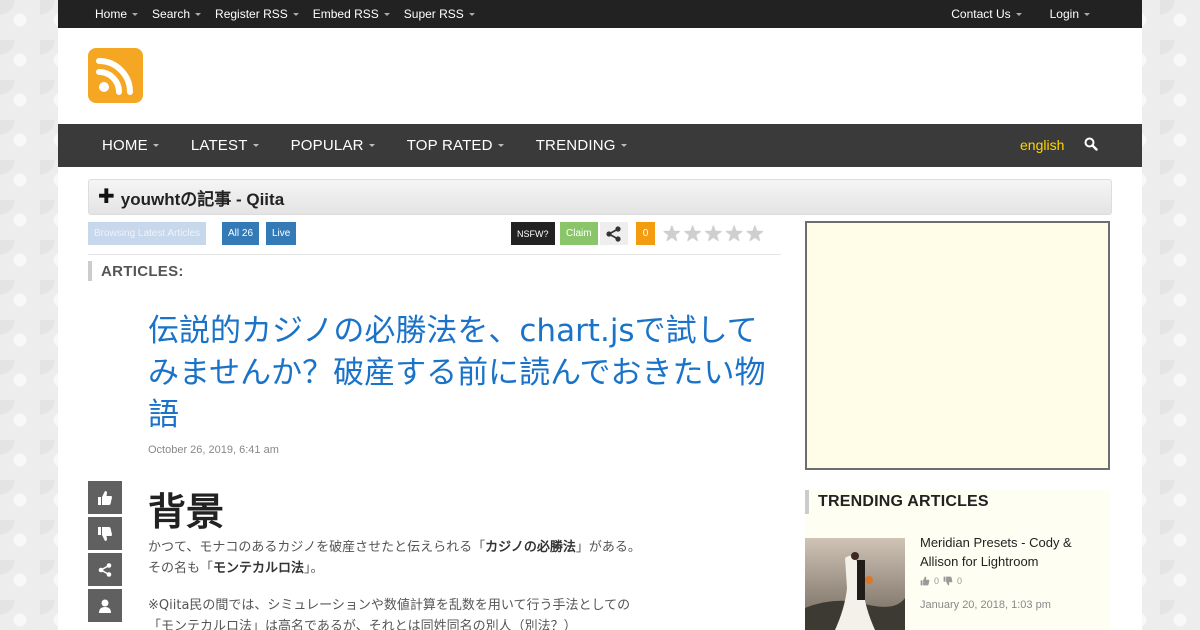 This screenshot has height=630, width=1200. Describe the element at coordinates (433, 14) in the screenshot. I see `topnav-super-rss-label: Super RSS` at that location.